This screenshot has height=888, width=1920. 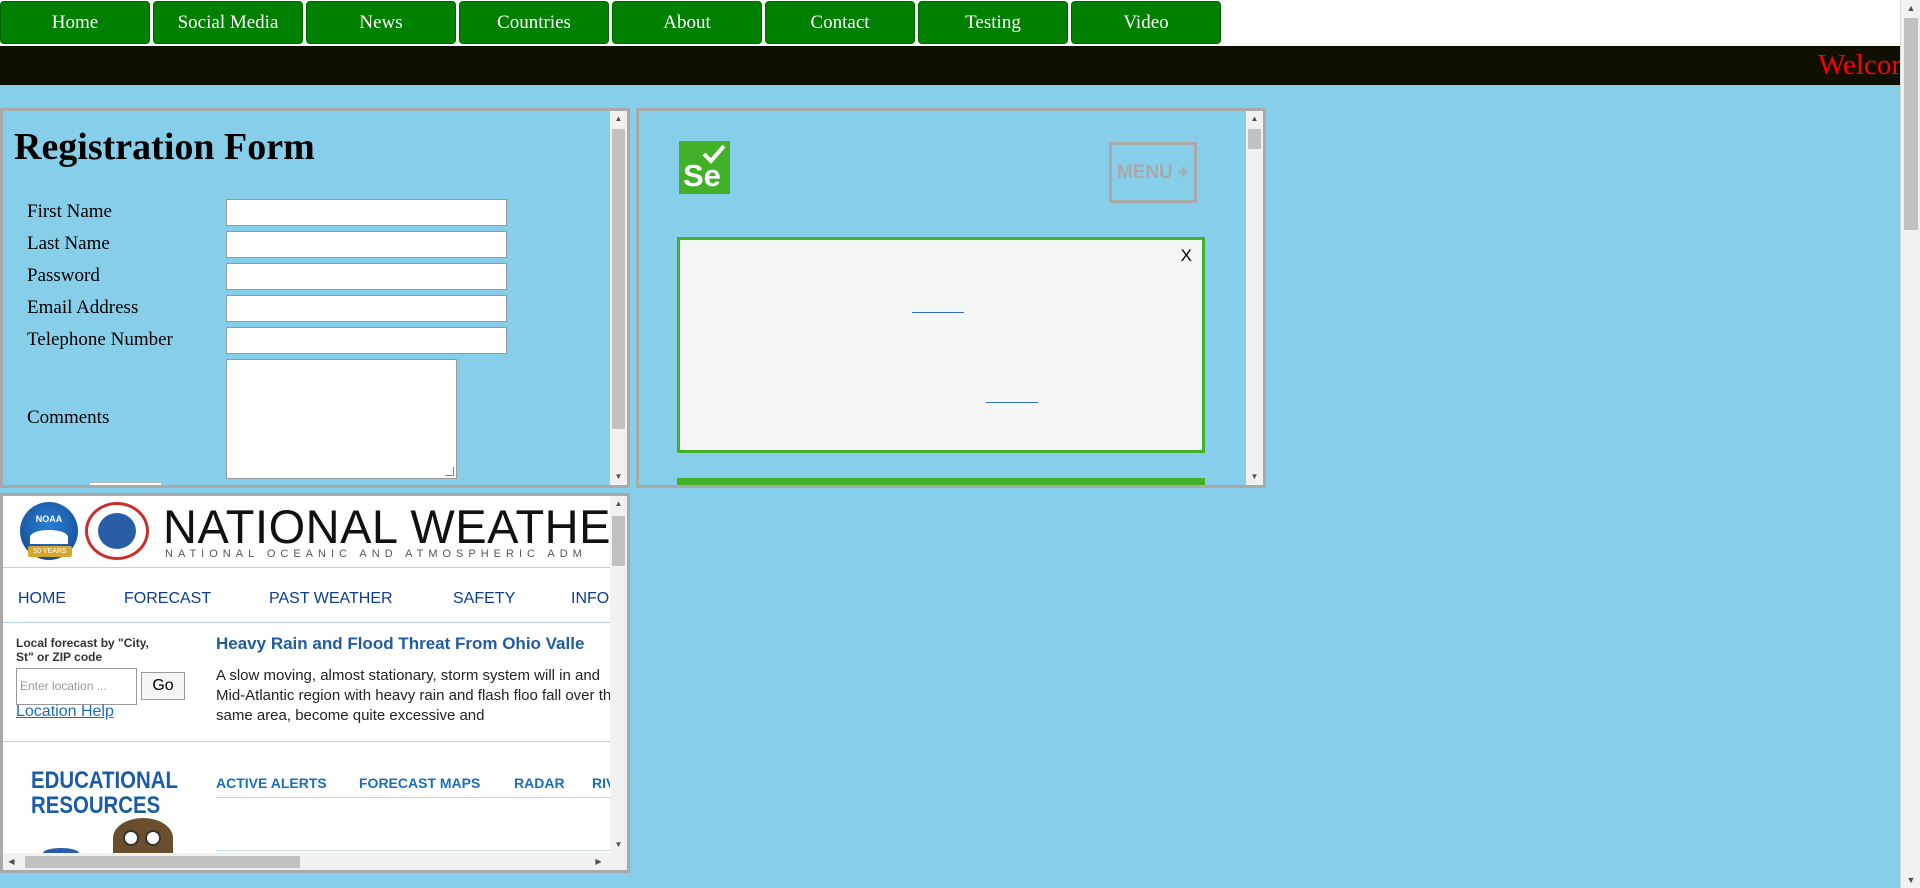 I want to click on selenium-scrollbar: ▲ ▼, so click(x=1254, y=298).